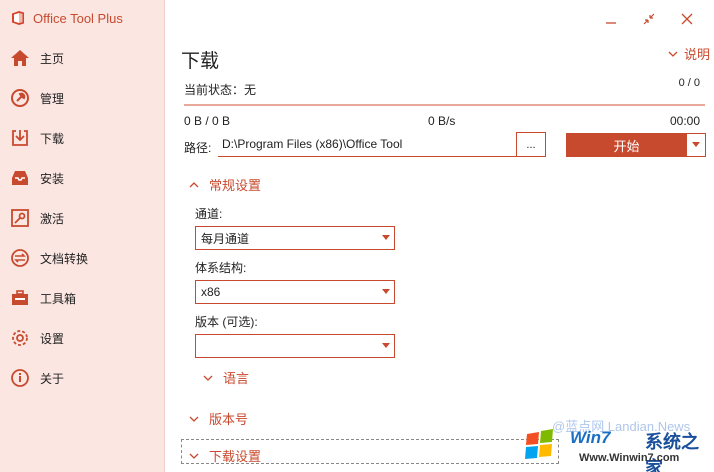  Describe the element at coordinates (211, 292) in the screenshot. I see `architecture-value: x86` at that location.